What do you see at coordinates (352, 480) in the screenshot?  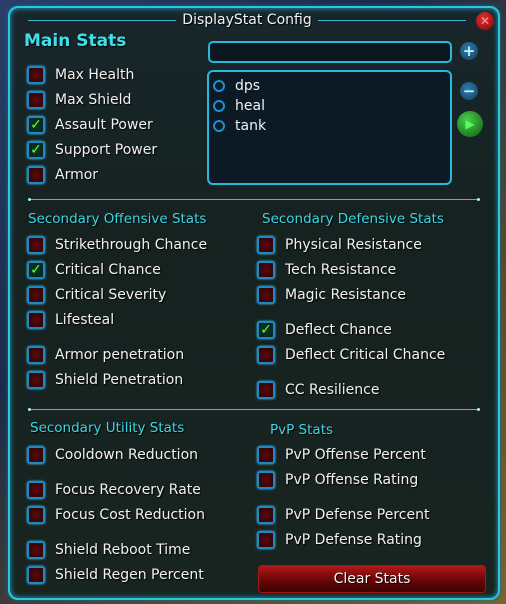 I see `stat-label: PvP Offense Rating` at bounding box center [352, 480].